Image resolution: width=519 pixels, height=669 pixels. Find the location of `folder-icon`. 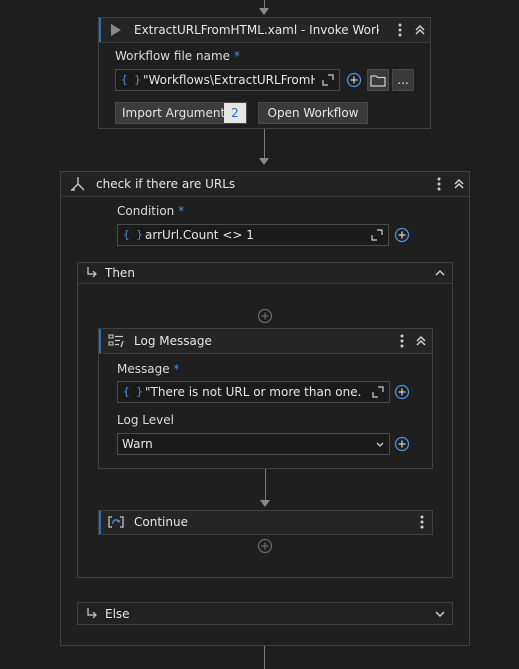

folder-icon is located at coordinates (378, 80).